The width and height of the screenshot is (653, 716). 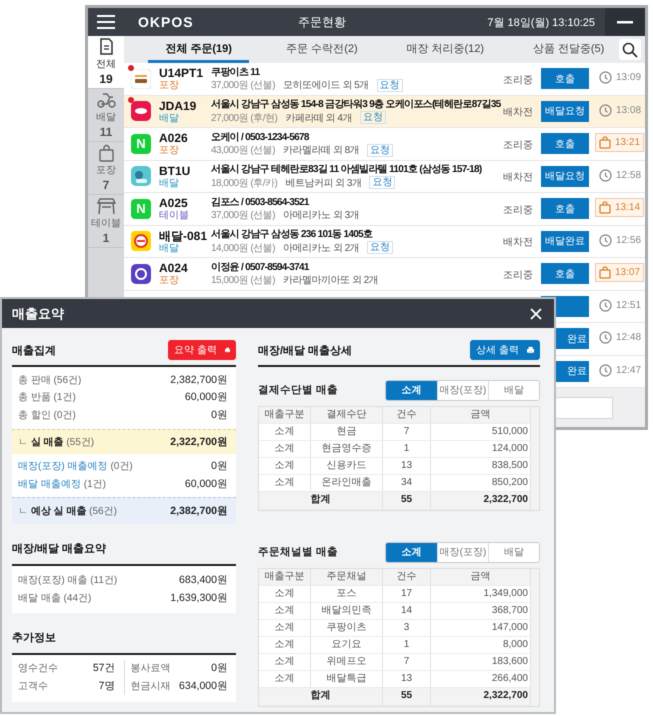 I want to click on table-cell: 1, so click(x=407, y=449).